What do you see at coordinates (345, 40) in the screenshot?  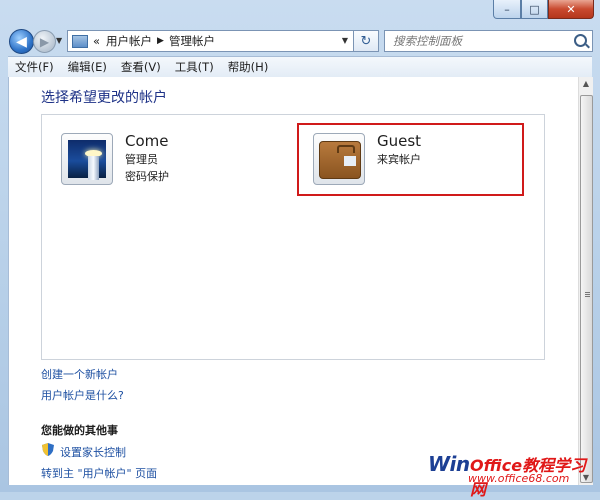 I see `address-dropdown: ▼` at bounding box center [345, 40].